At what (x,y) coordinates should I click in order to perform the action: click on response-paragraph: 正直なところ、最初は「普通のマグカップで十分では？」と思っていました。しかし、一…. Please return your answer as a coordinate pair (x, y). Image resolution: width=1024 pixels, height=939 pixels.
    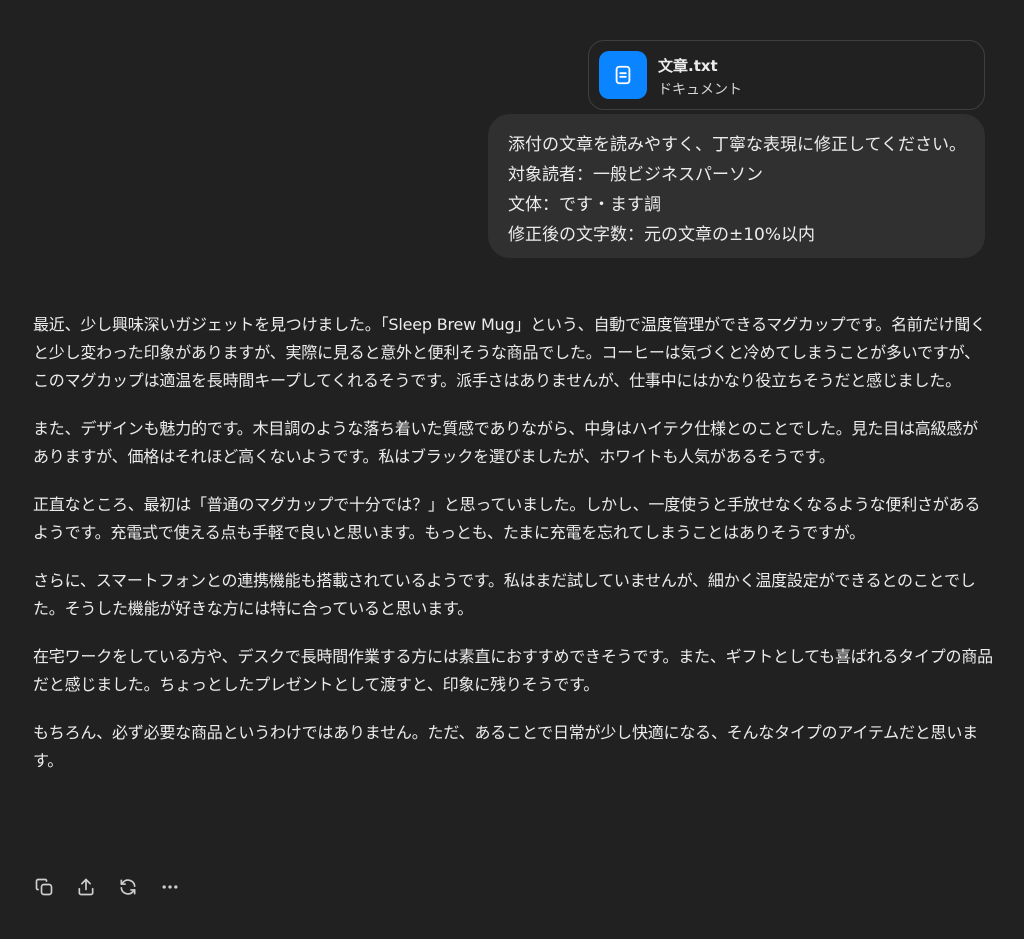
    Looking at the image, I should click on (507, 518).